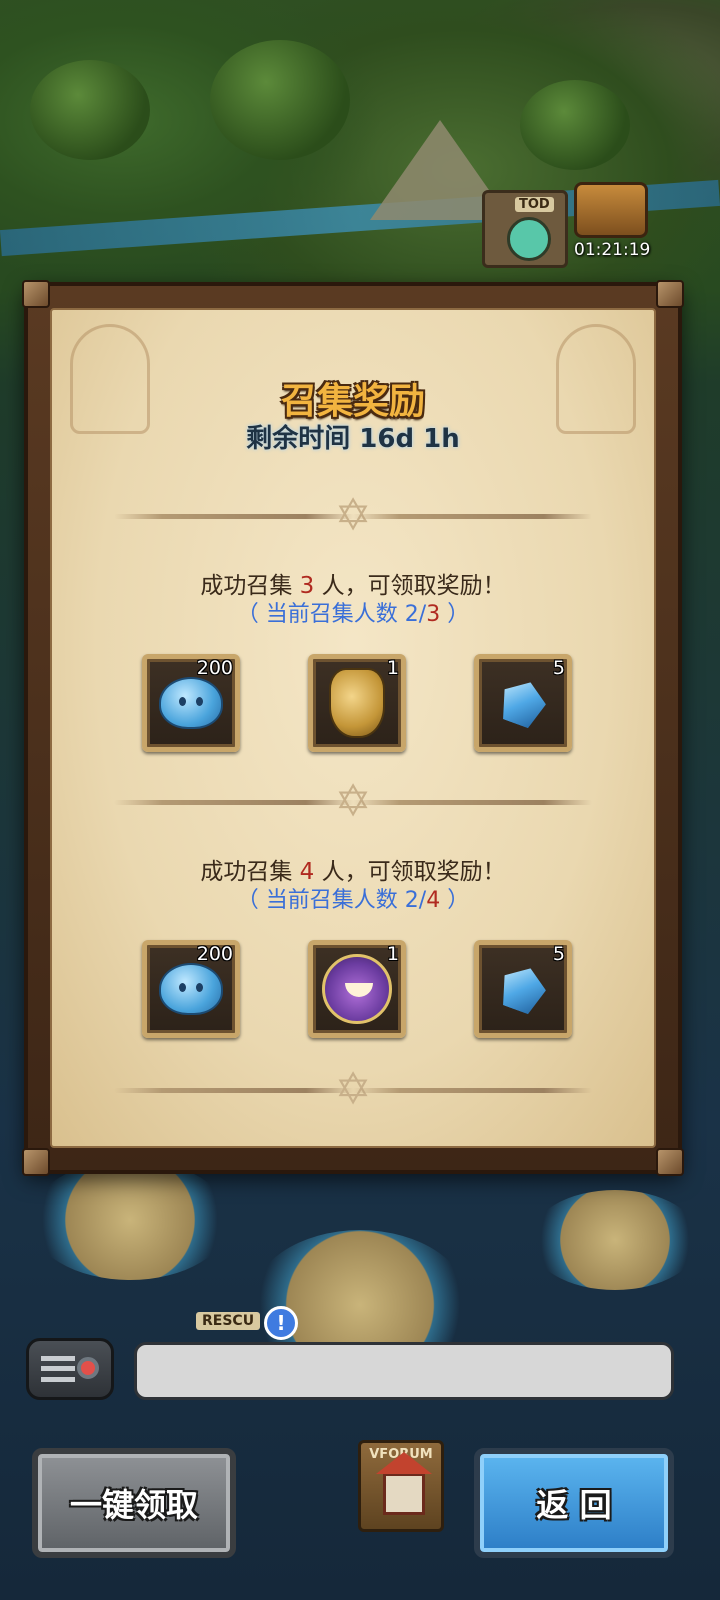 This screenshot has height=1600, width=720. I want to click on top-task-tag: TOD, so click(534, 204).